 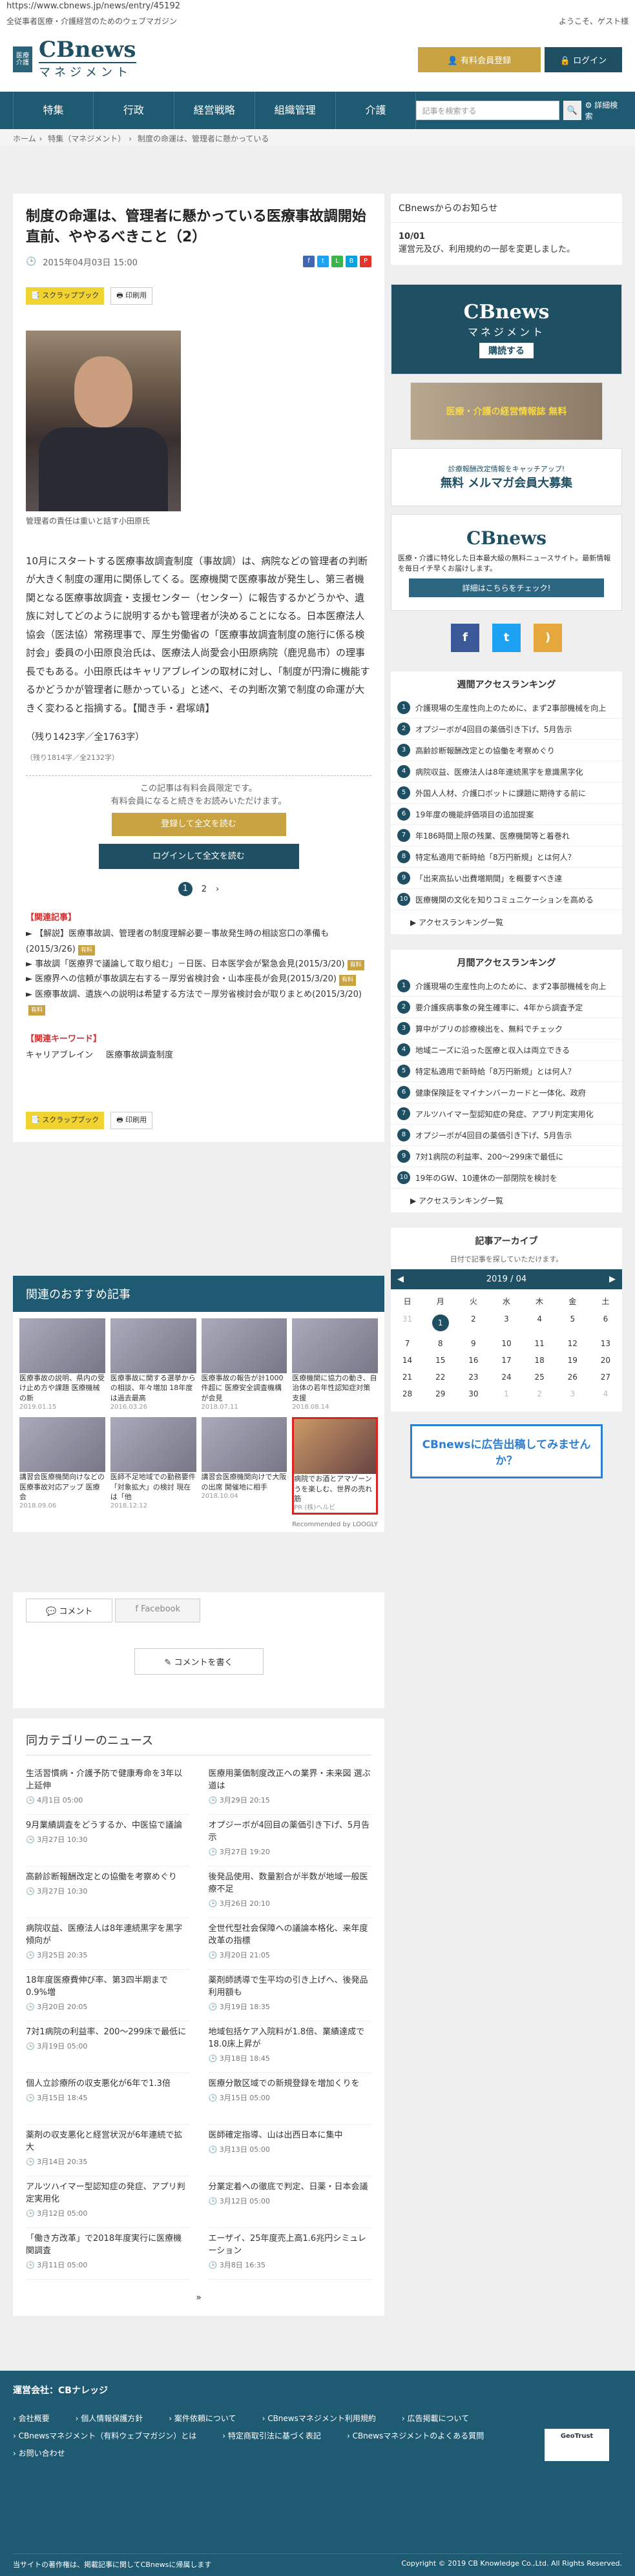 I want to click on news-item: 医師確定指導、山は出西日本に集中 🕒 3月13日 05:00, so click(x=289, y=2151).